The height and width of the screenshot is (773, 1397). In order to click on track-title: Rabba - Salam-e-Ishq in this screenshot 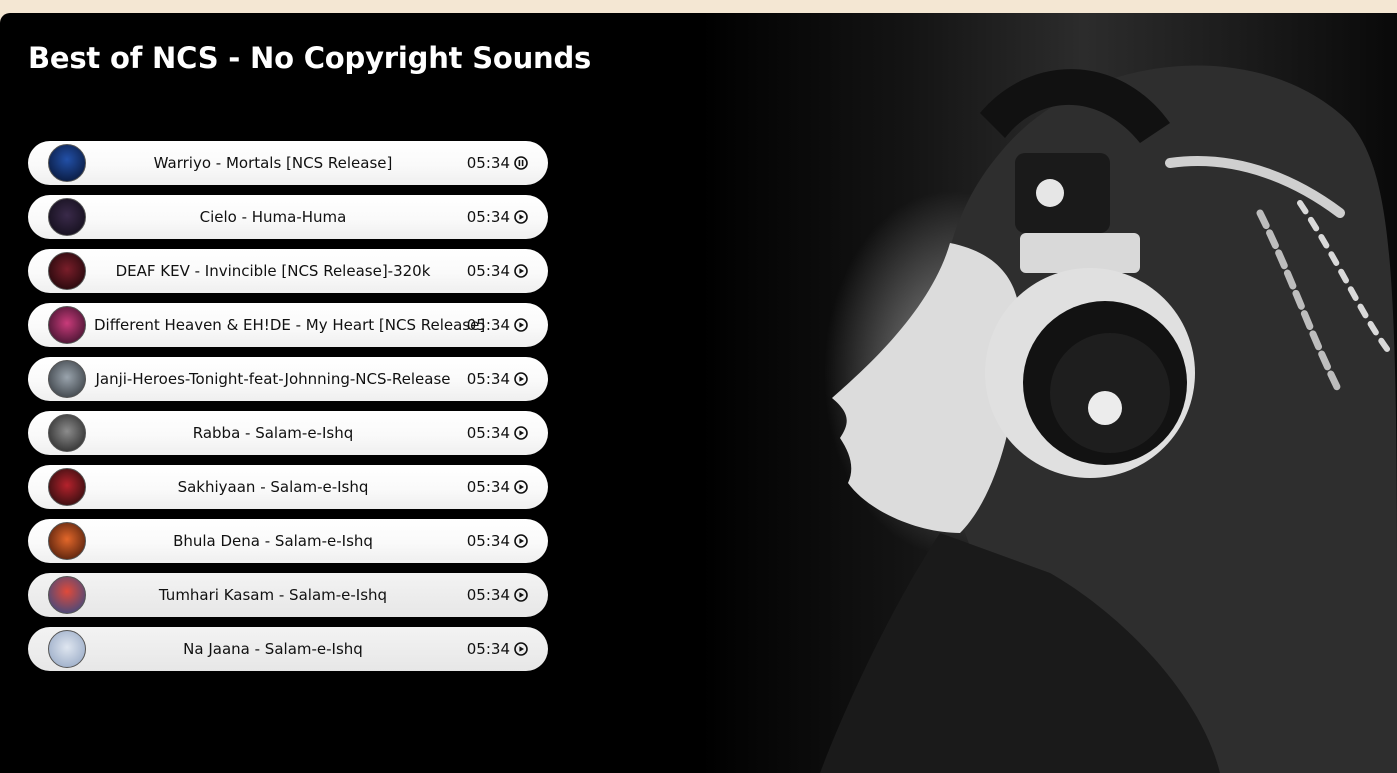, I will do `click(273, 433)`.